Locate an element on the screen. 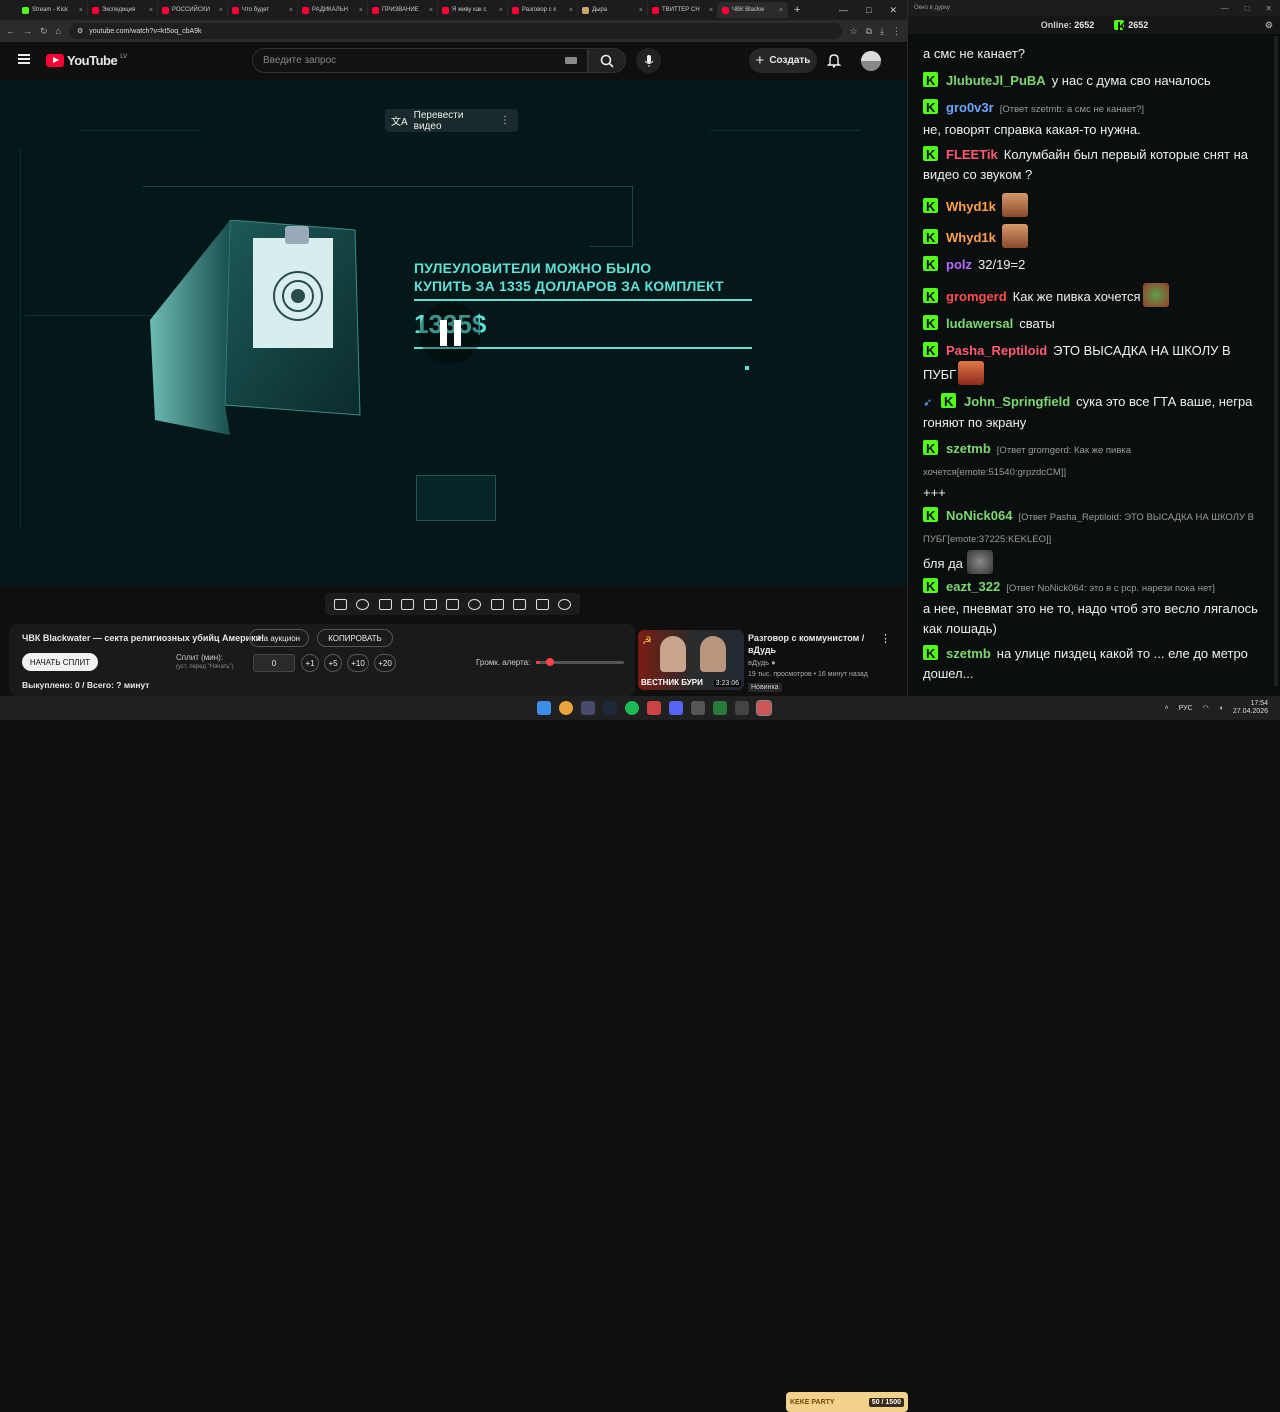 Image resolution: width=1280 pixels, height=1412 pixels. chrome-icon is located at coordinates (566, 708).